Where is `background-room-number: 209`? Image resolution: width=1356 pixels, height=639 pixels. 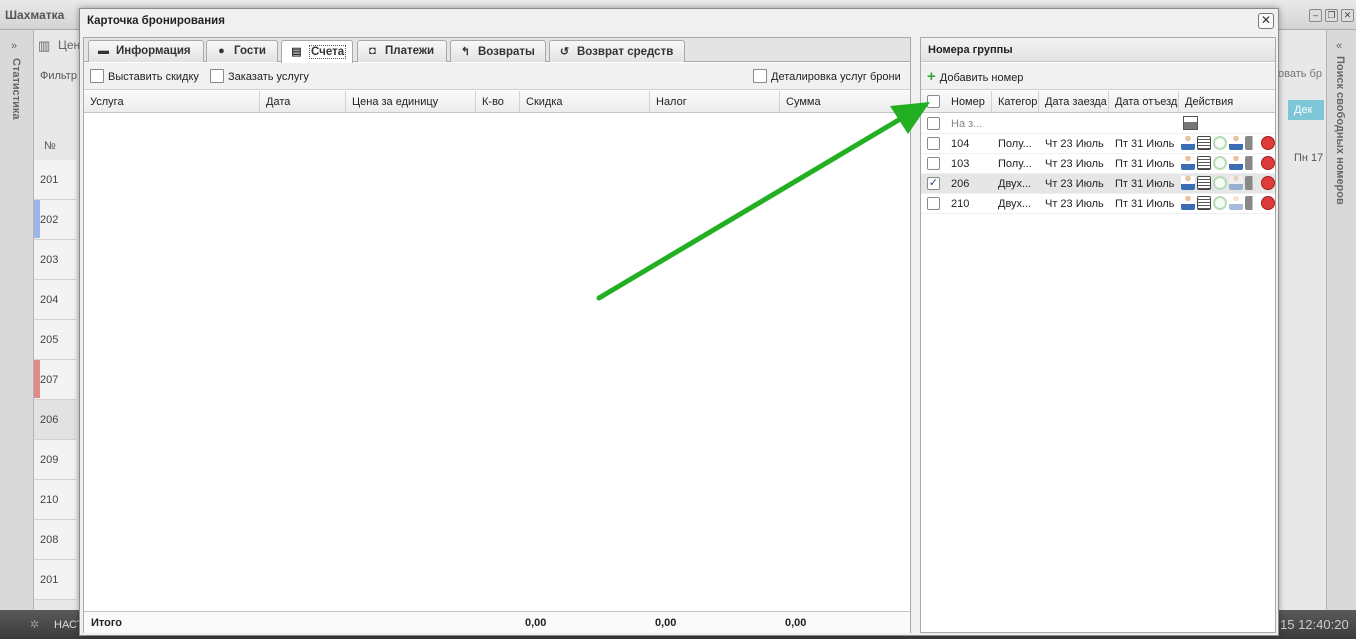 background-room-number: 209 is located at coordinates (49, 460).